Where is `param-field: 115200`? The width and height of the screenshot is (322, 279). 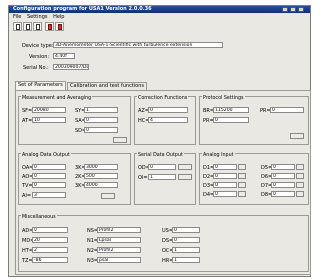
param-field: 115200 is located at coordinates (231, 110).